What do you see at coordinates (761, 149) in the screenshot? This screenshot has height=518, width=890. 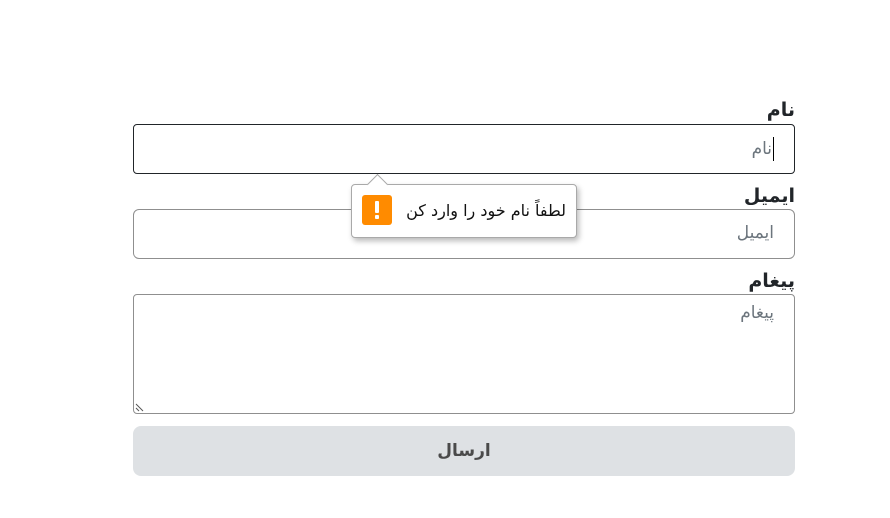 I see `name-placeholder: نام` at bounding box center [761, 149].